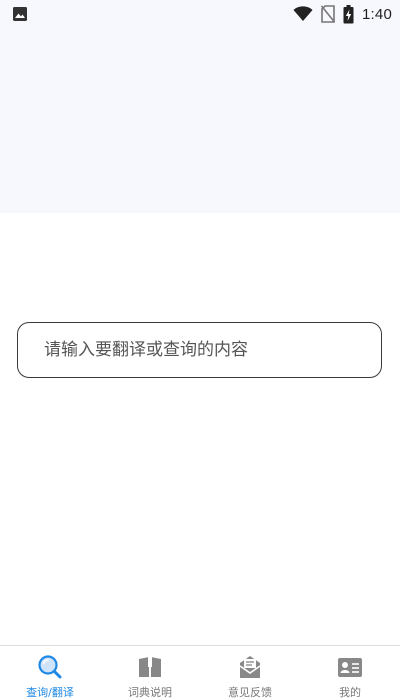  I want to click on nav-label: 词典说明, so click(150, 692).